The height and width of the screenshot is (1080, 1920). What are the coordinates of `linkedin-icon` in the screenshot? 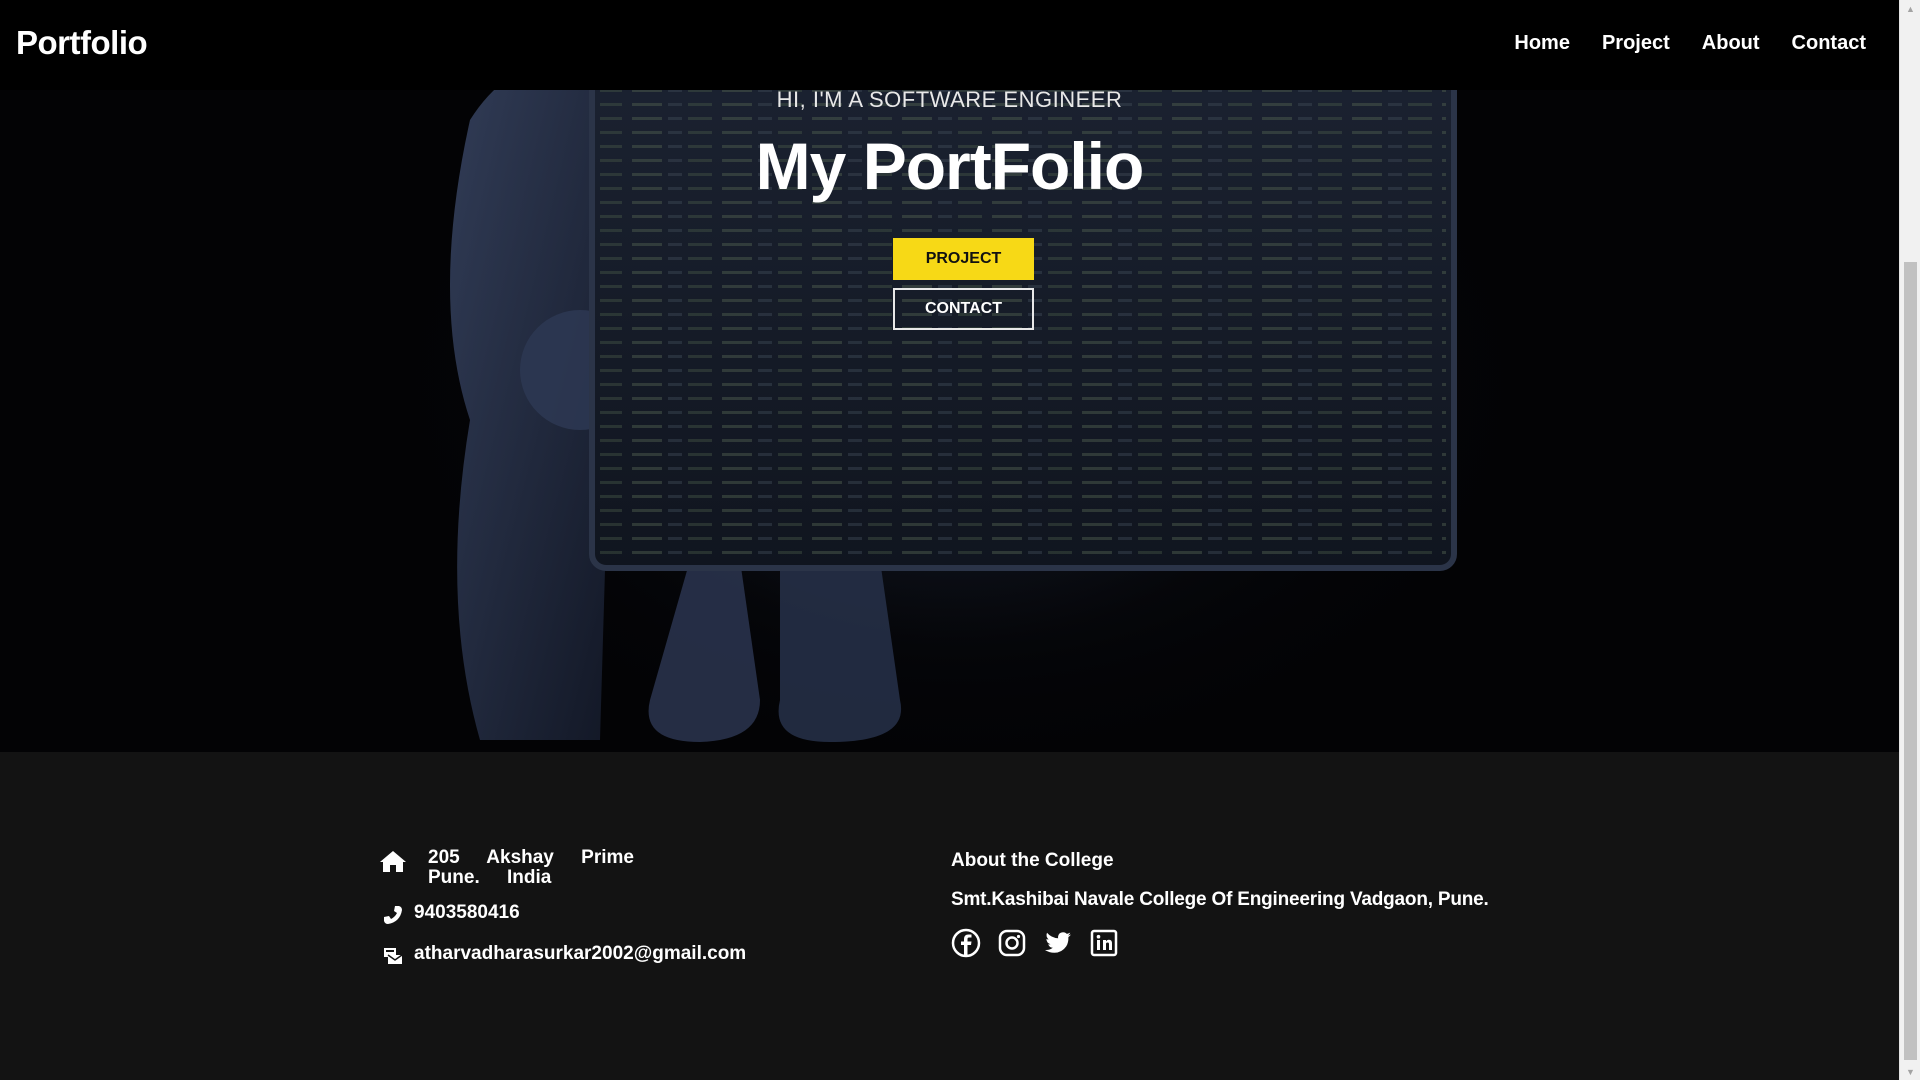 It's located at (1104, 943).